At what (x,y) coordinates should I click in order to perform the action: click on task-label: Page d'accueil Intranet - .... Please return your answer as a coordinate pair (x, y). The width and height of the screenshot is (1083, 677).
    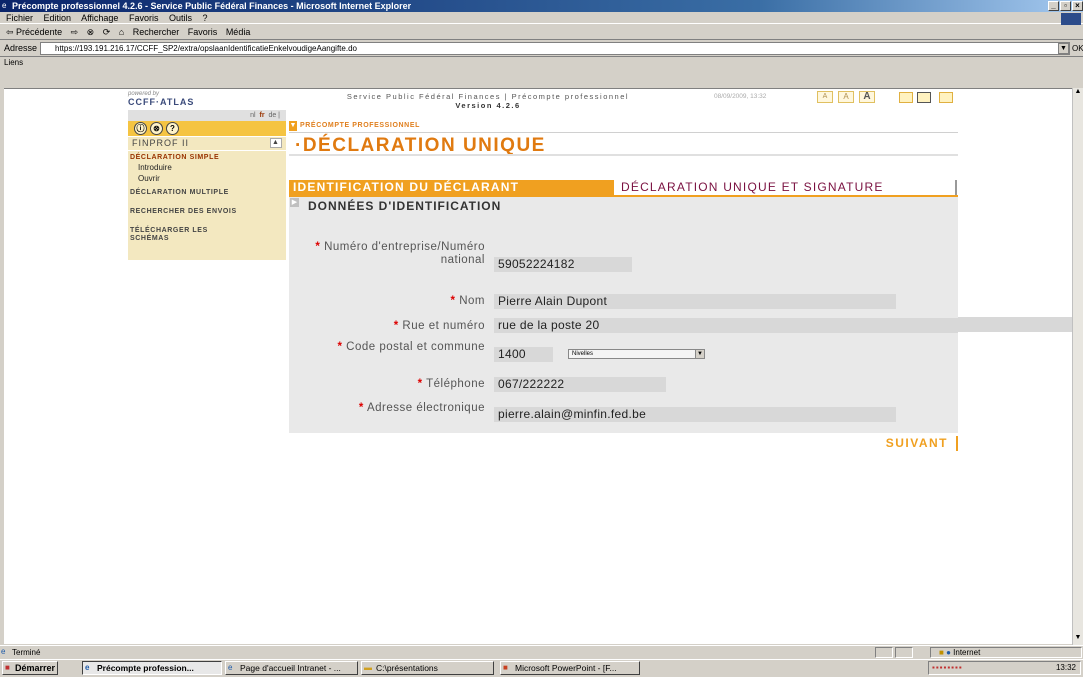
    Looking at the image, I should click on (290, 668).